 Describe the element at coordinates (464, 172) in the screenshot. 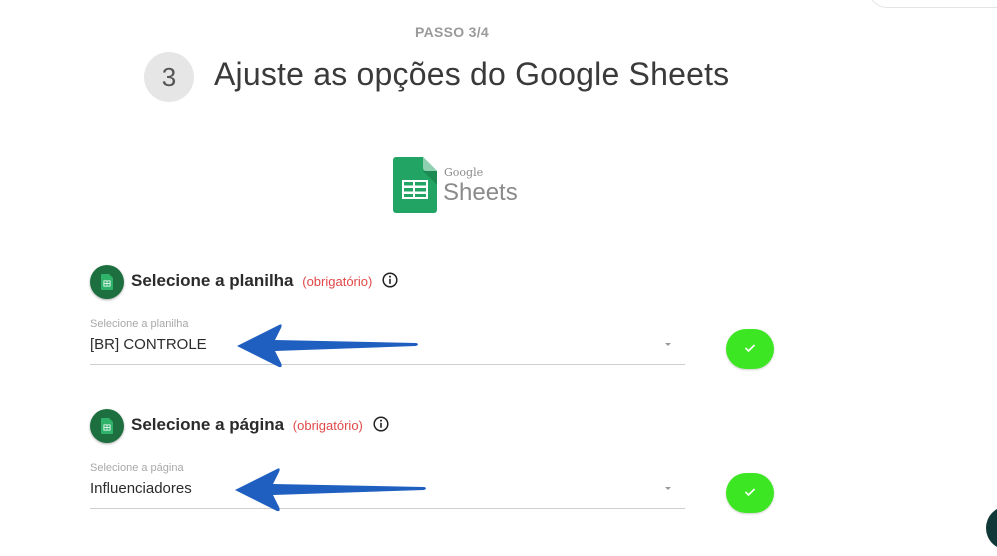

I see `logo-google-text: Google` at that location.